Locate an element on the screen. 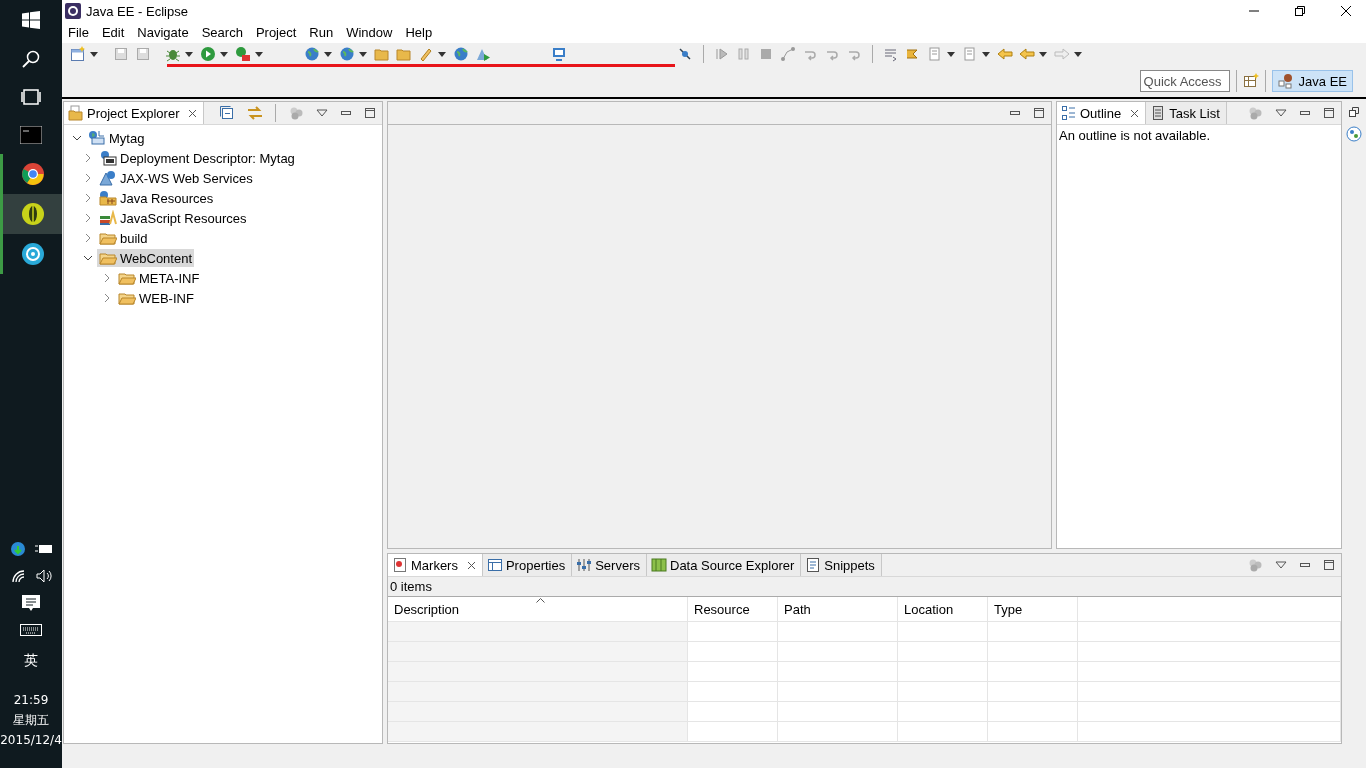 This screenshot has width=1366, height=768. eclipse-icon is located at coordinates (73, 11).